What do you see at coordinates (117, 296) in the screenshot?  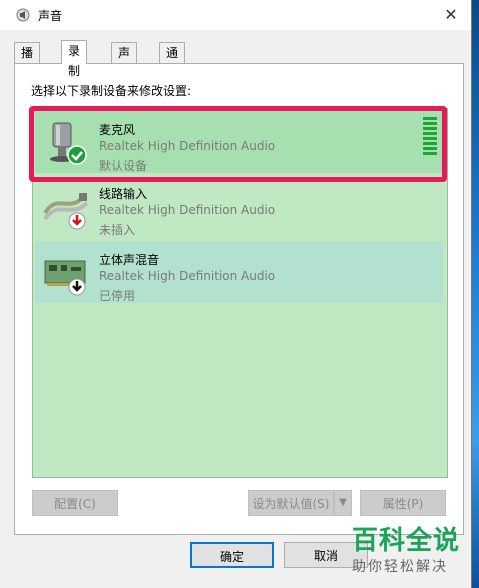 I see `device-status: 已停用` at bounding box center [117, 296].